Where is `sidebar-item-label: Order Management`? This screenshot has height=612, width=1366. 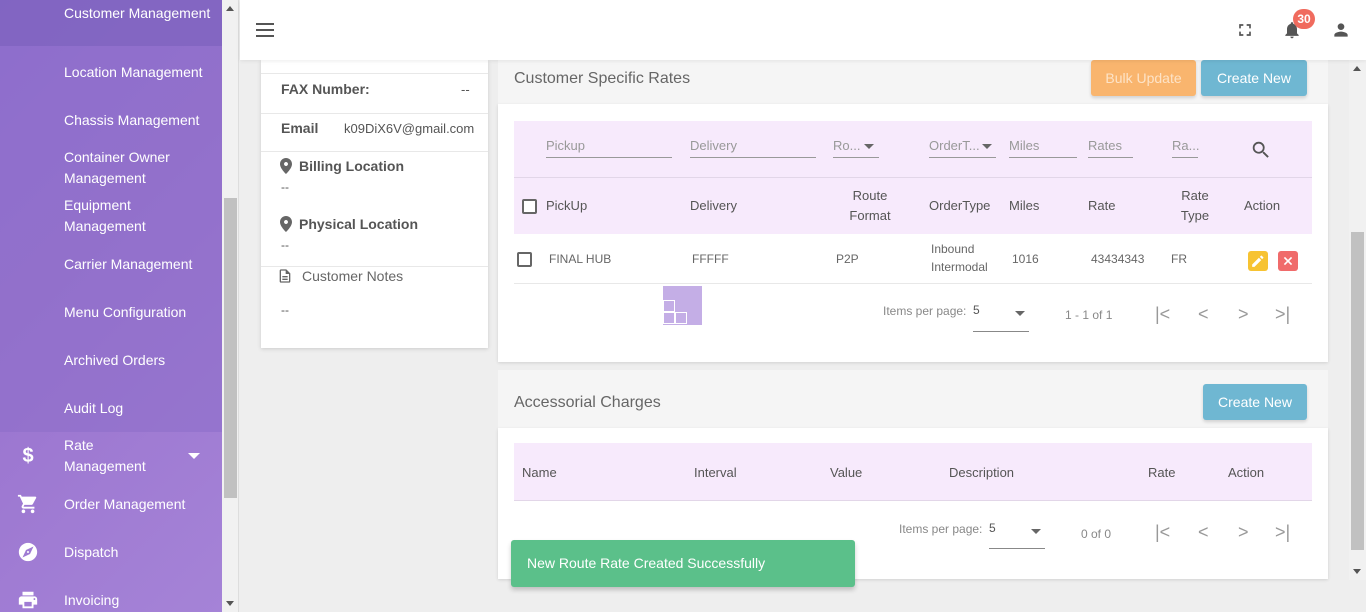
sidebar-item-label: Order Management is located at coordinates (125, 504).